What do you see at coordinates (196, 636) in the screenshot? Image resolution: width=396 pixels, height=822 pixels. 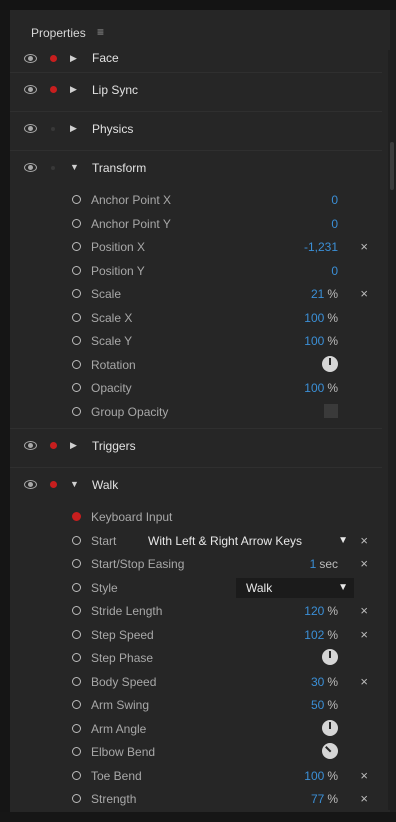 I see `property-row-step-speed: Step Speed 102% ×` at bounding box center [196, 636].